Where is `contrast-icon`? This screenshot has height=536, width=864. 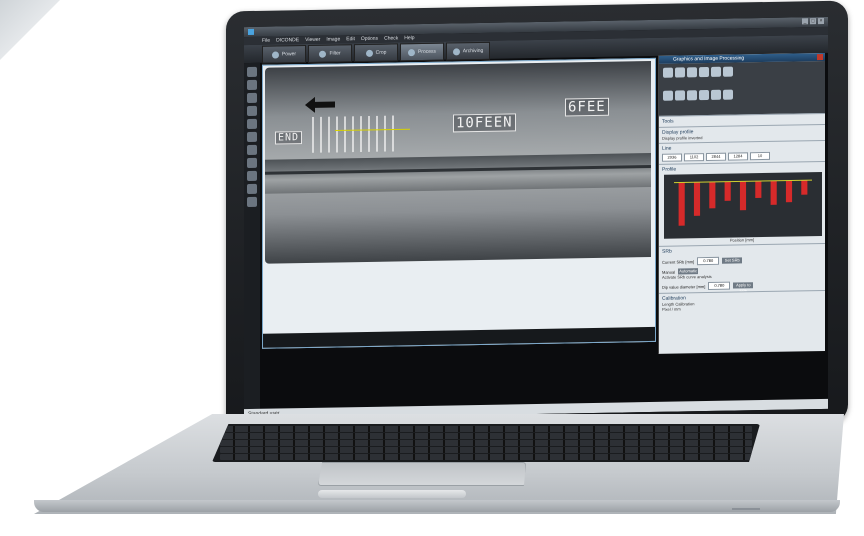 contrast-icon is located at coordinates (680, 72).